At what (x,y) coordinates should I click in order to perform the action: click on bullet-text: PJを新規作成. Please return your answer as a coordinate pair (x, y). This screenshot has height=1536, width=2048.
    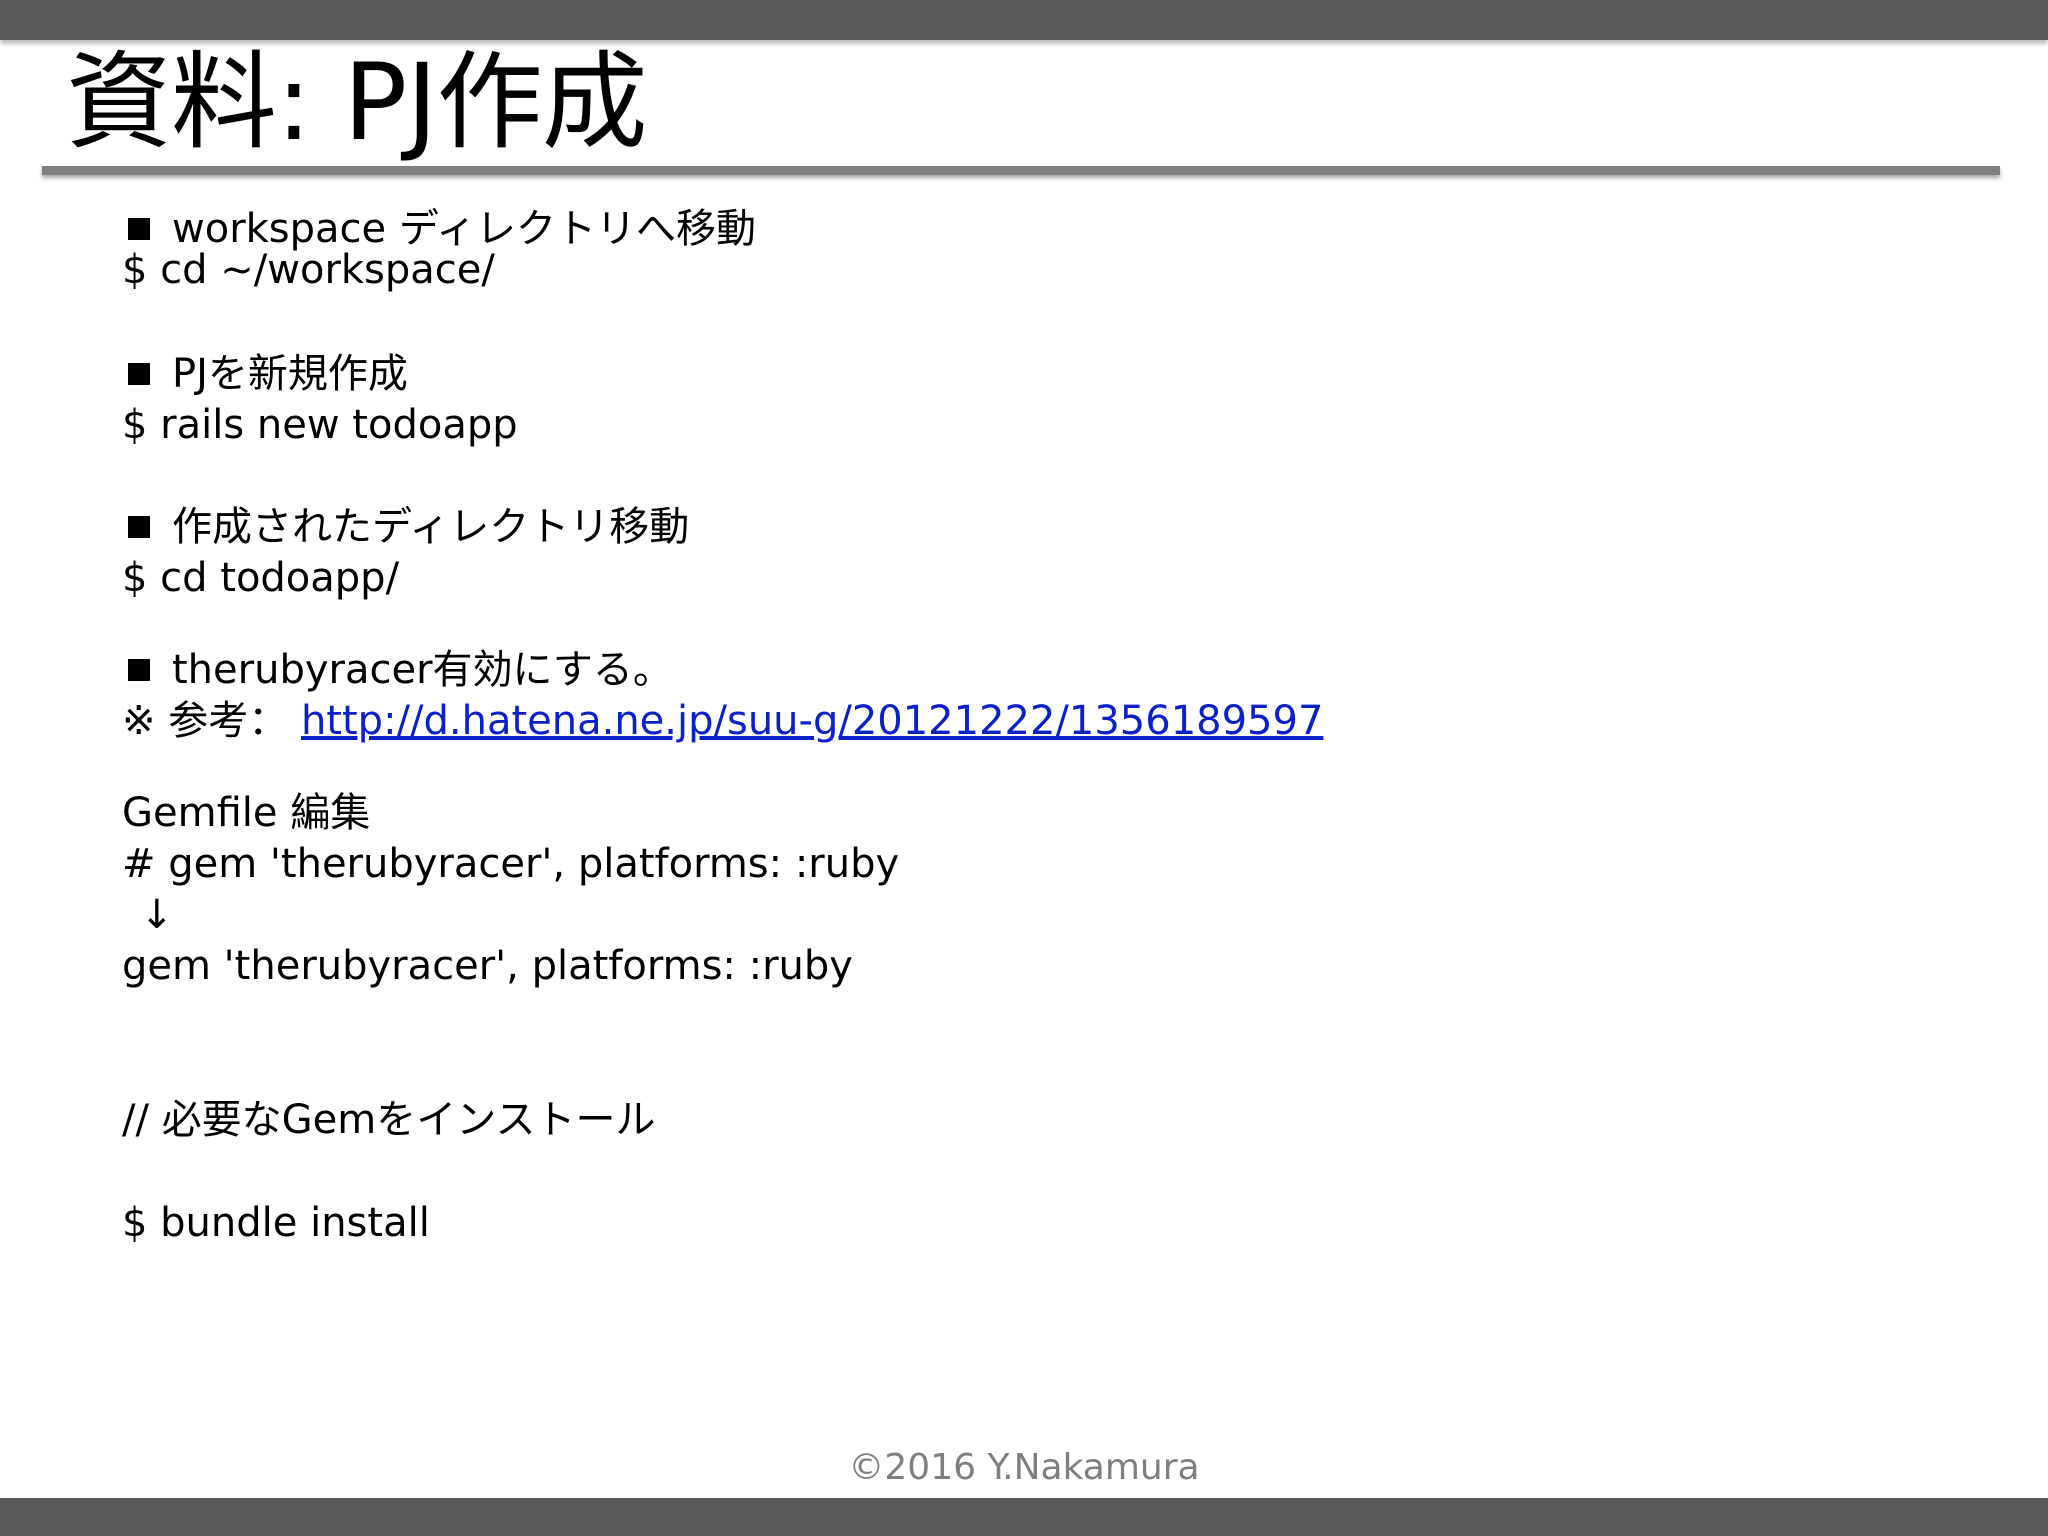
    Looking at the image, I should click on (290, 374).